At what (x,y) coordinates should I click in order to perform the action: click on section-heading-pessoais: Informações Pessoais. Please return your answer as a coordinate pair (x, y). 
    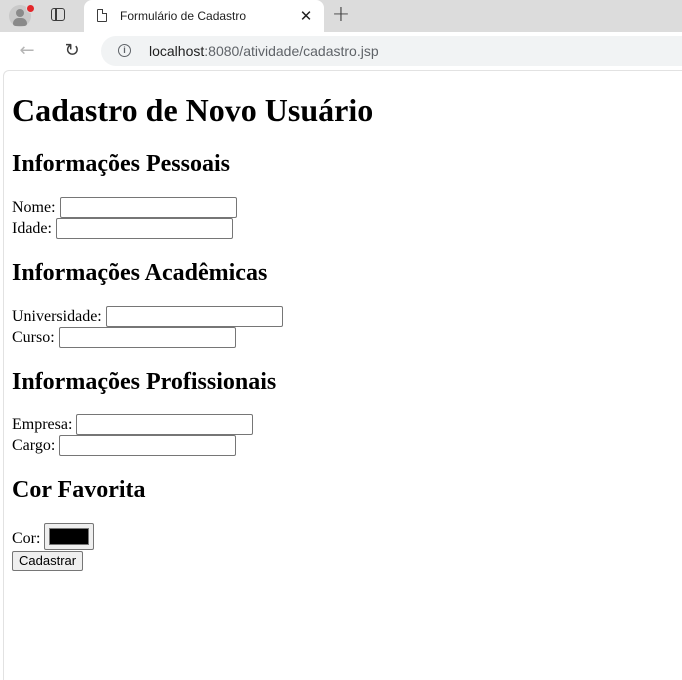
    Looking at the image, I should click on (121, 164).